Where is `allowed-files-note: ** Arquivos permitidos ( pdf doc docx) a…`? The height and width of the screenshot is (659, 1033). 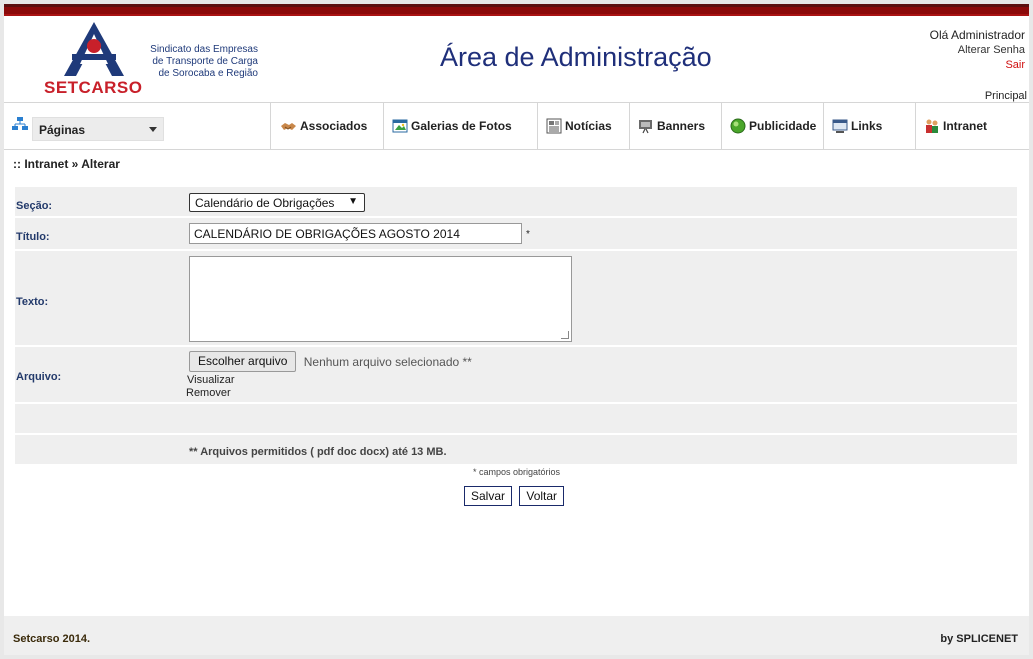
allowed-files-note: ** Arquivos permitidos ( pdf doc docx) a… is located at coordinates (318, 452).